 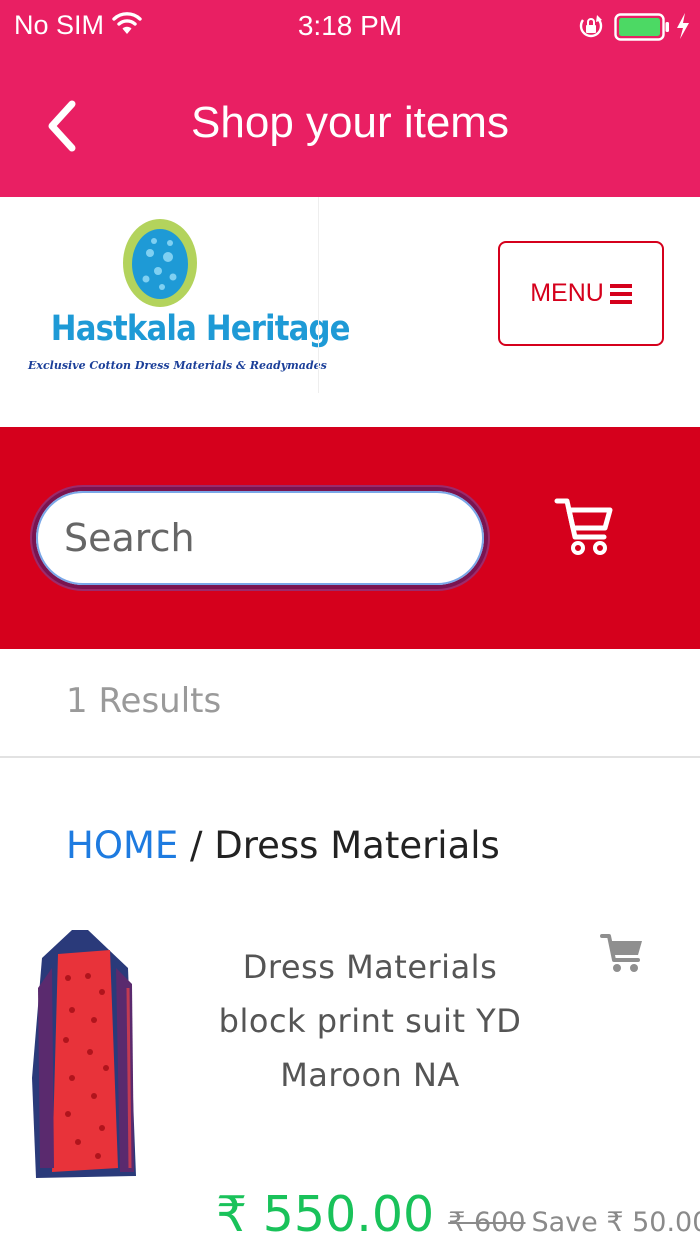 I want to click on breadcrumb-home-link: HOME, so click(x=122, y=845).